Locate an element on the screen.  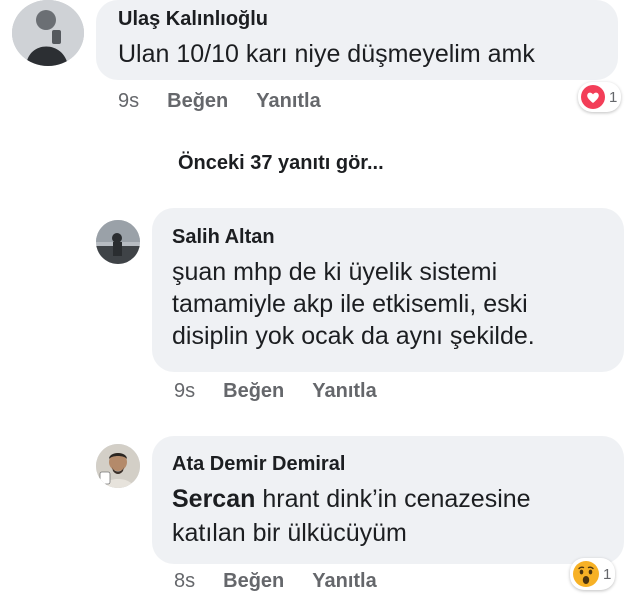
reply-text-line: disiplin yok ocak da aynı şekilde. is located at coordinates (353, 336).